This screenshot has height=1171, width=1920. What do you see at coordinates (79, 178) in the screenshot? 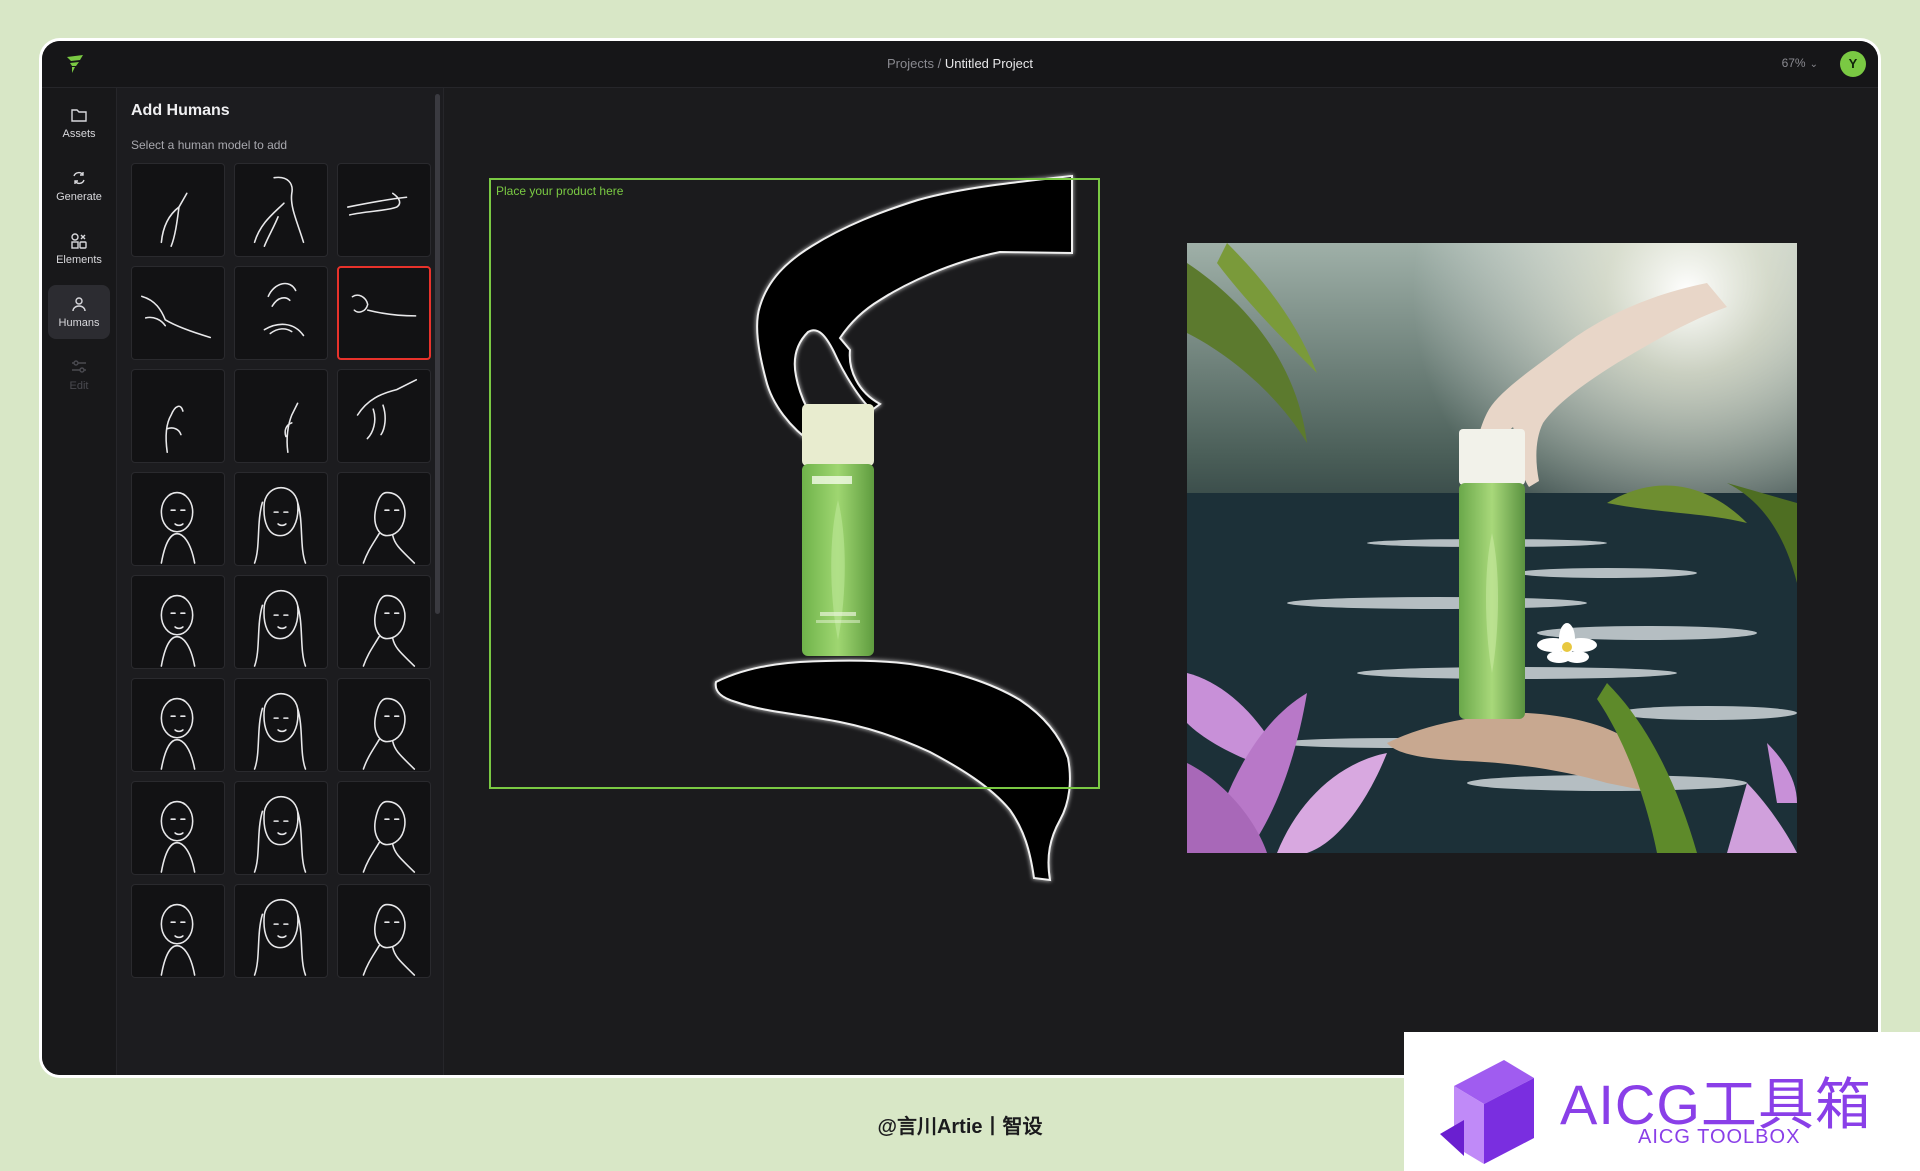
I see `refresh-icon` at bounding box center [79, 178].